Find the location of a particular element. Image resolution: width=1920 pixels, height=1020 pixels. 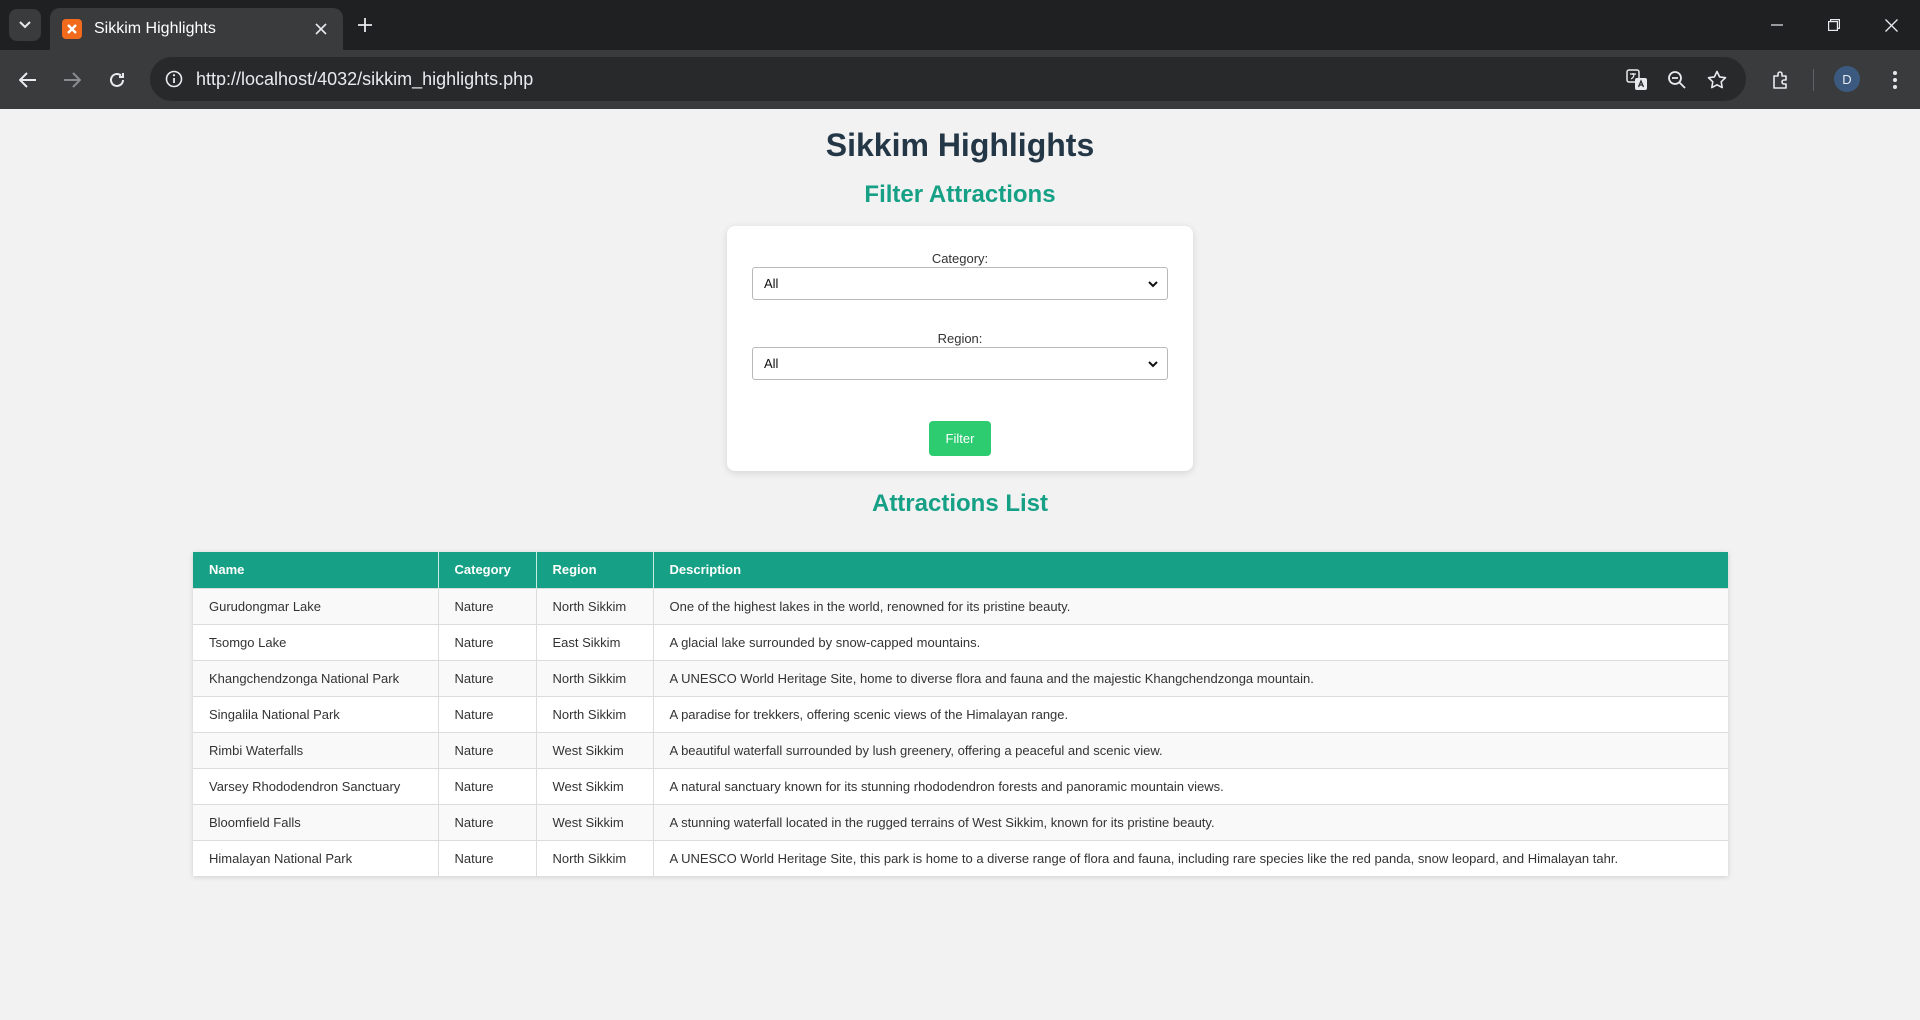

column-header-name: Name is located at coordinates (316, 570).